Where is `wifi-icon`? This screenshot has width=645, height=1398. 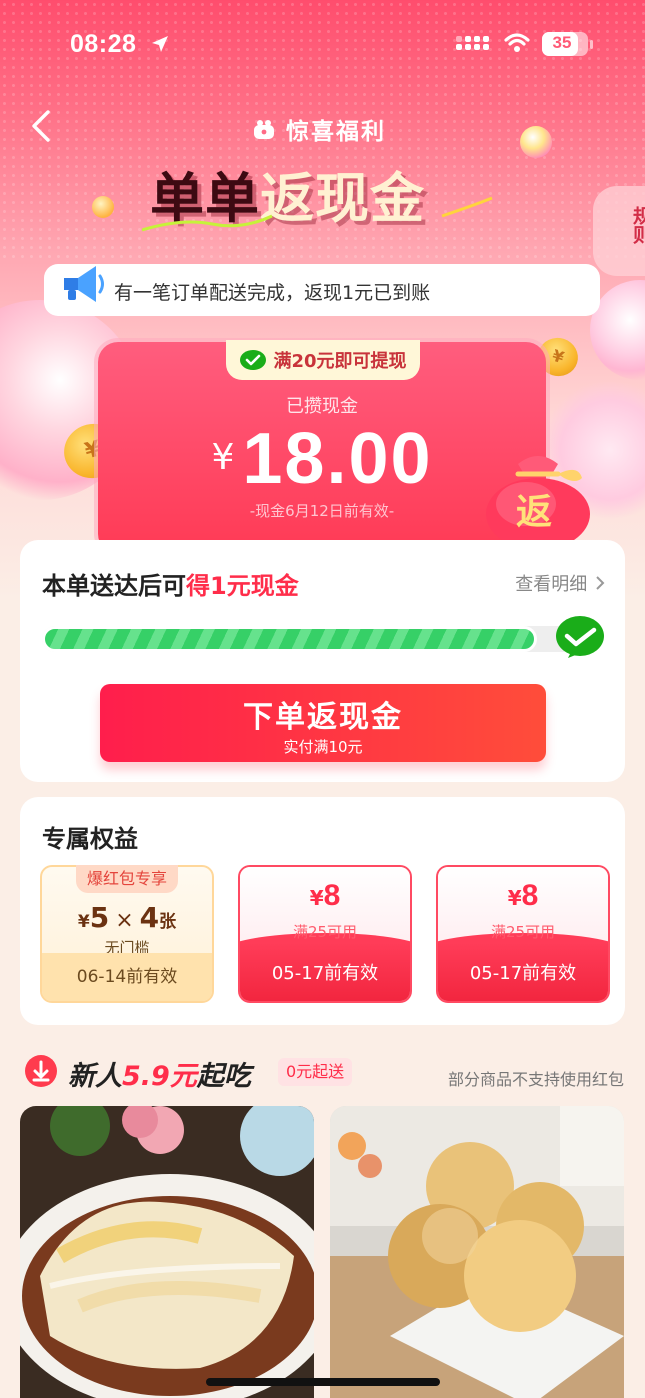
wifi-icon is located at coordinates (517, 42).